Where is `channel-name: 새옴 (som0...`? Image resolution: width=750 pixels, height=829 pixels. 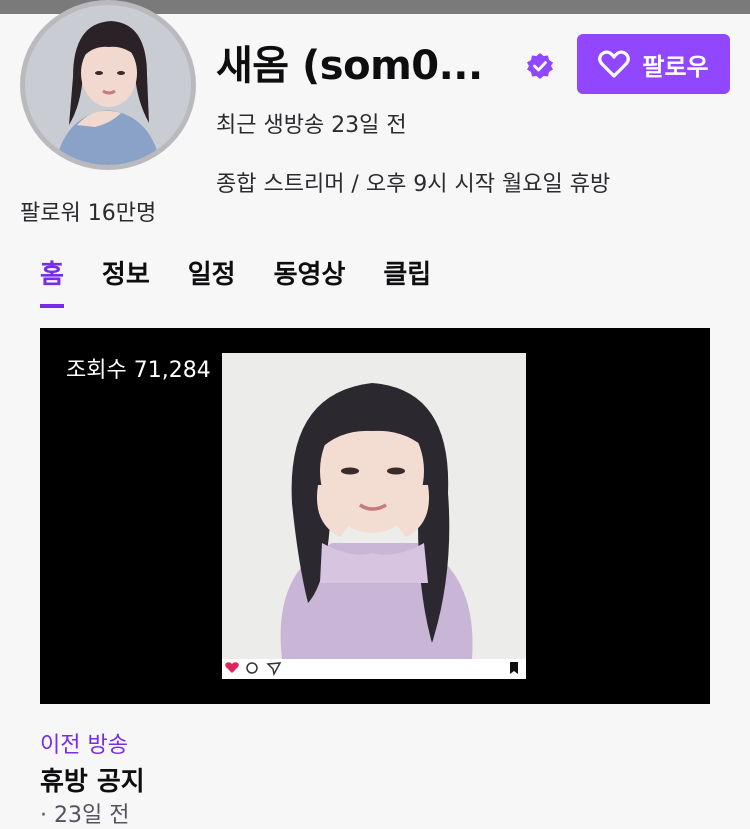 channel-name: 새옴 (som0... is located at coordinates (349, 66).